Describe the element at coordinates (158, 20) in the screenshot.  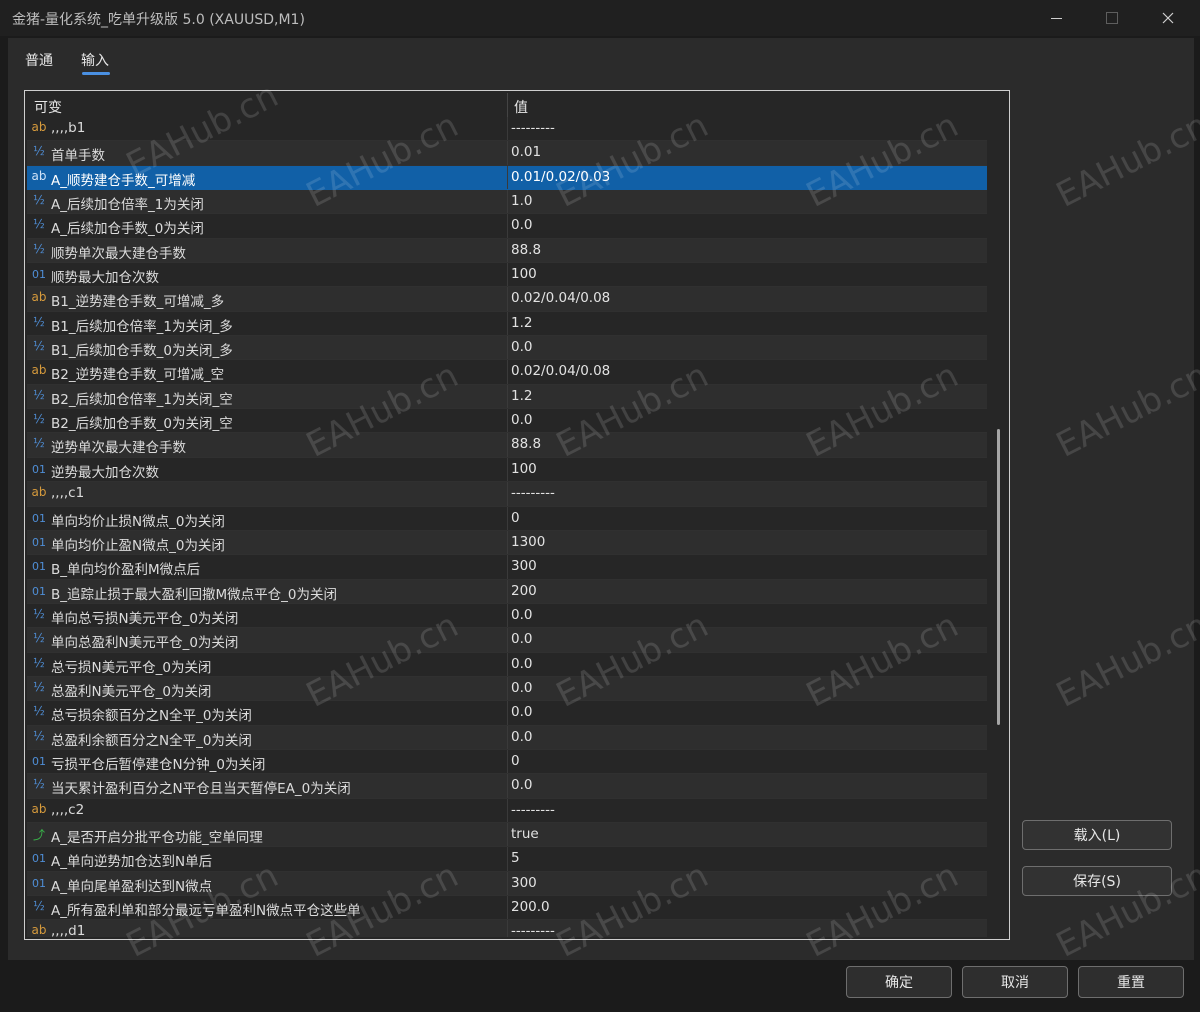
I see `window-title: 金猪-量化系统_吃单升级版 5.0 (XAUUSD,M1)` at that location.